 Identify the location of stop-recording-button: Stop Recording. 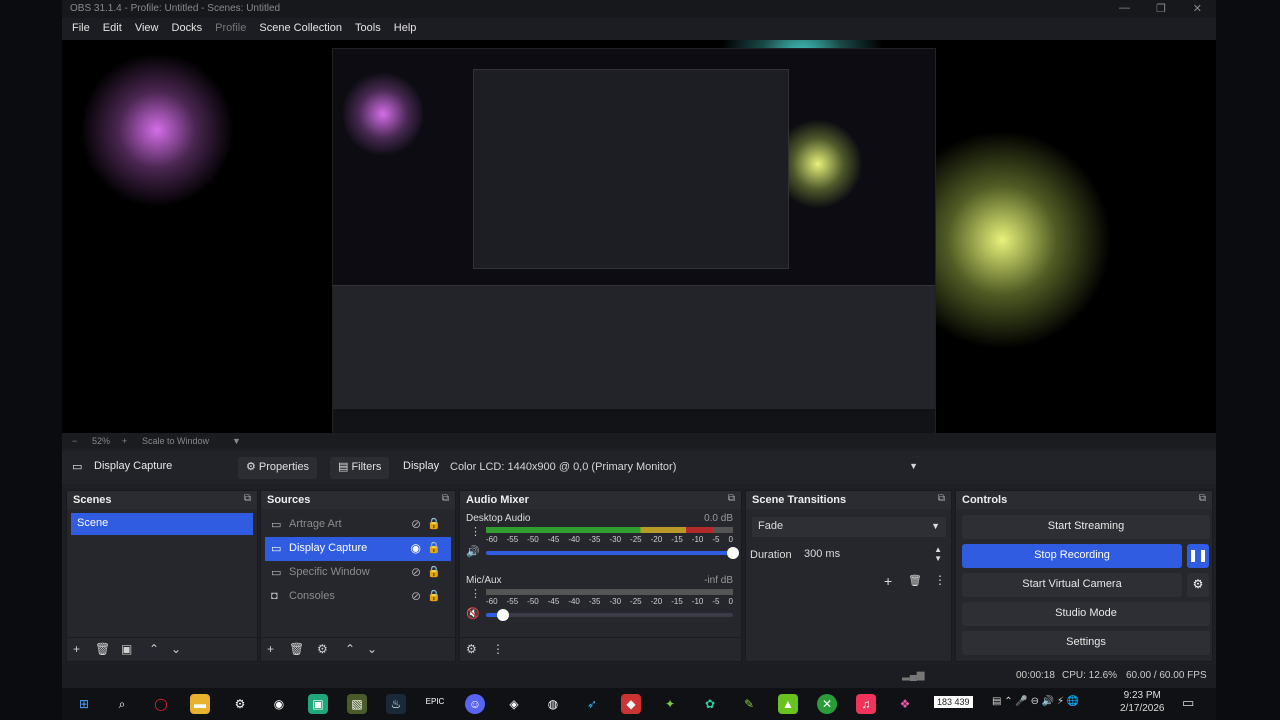
(1072, 556).